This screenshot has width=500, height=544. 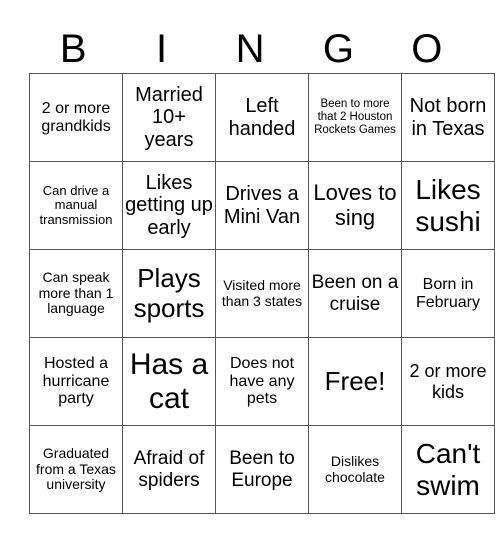 I want to click on bingo-cell: Loves to sing, so click(x=355, y=205).